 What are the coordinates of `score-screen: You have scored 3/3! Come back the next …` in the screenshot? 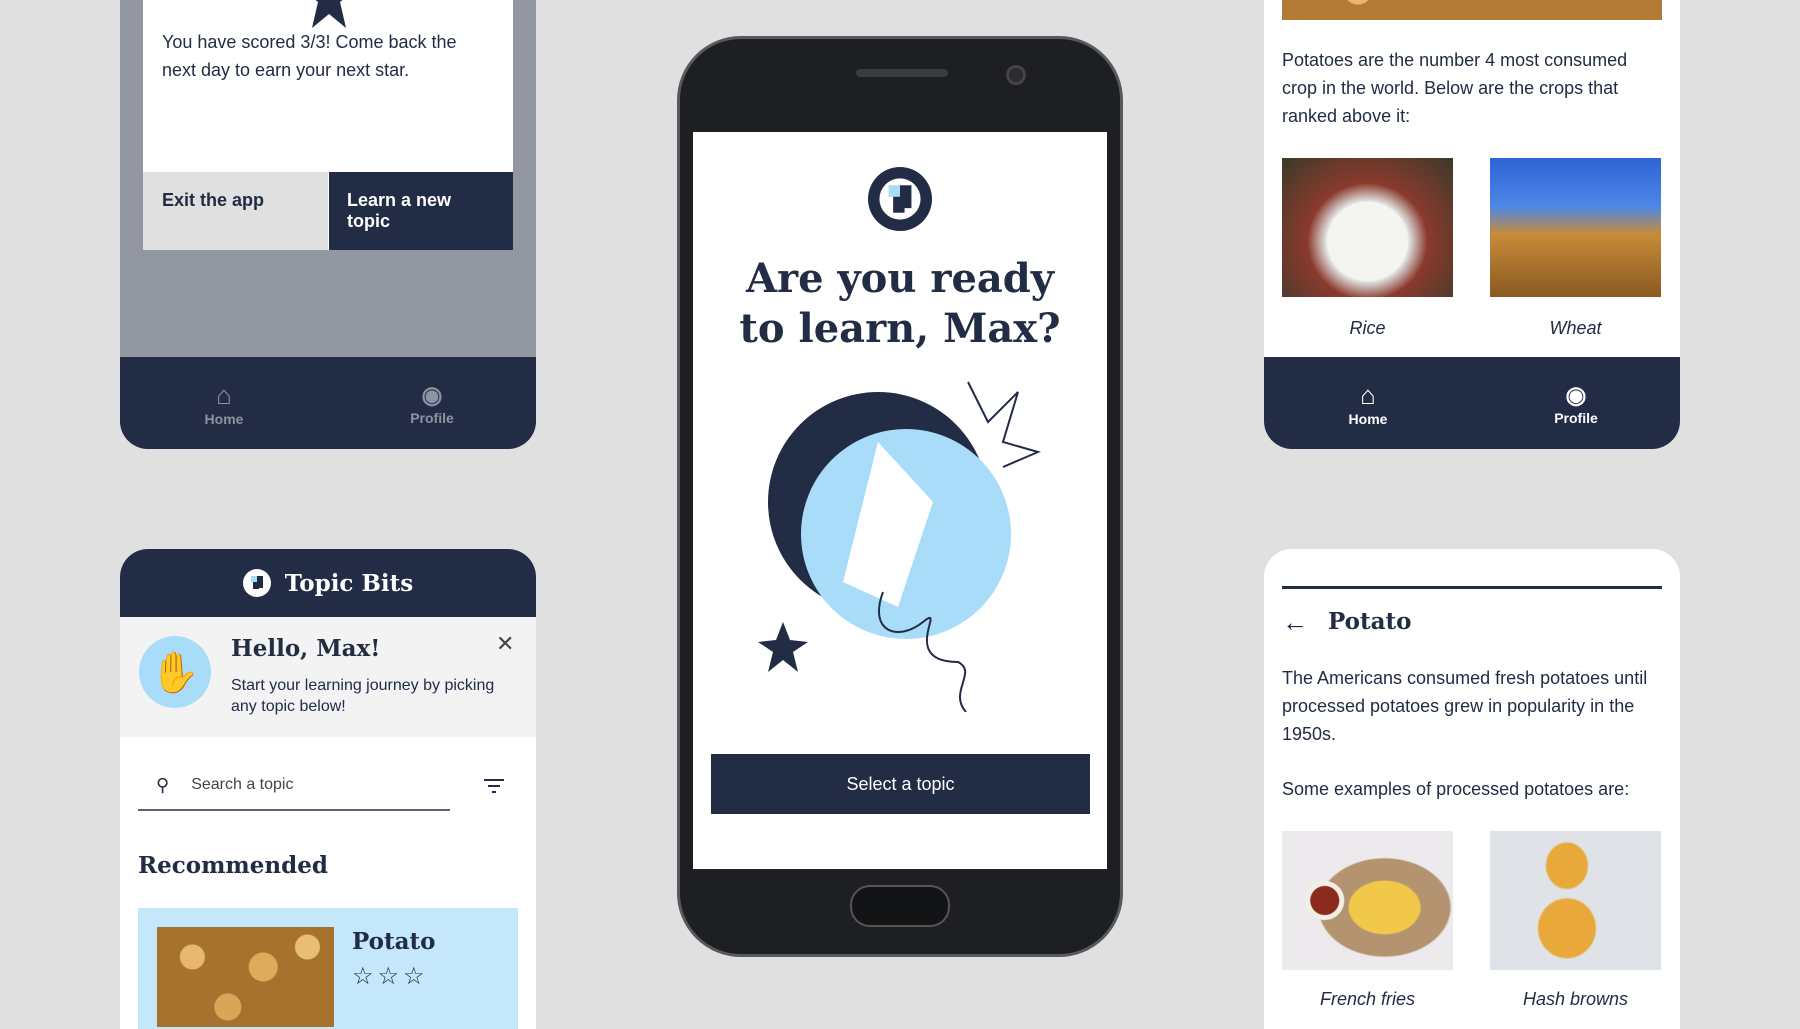 It's located at (328, 224).